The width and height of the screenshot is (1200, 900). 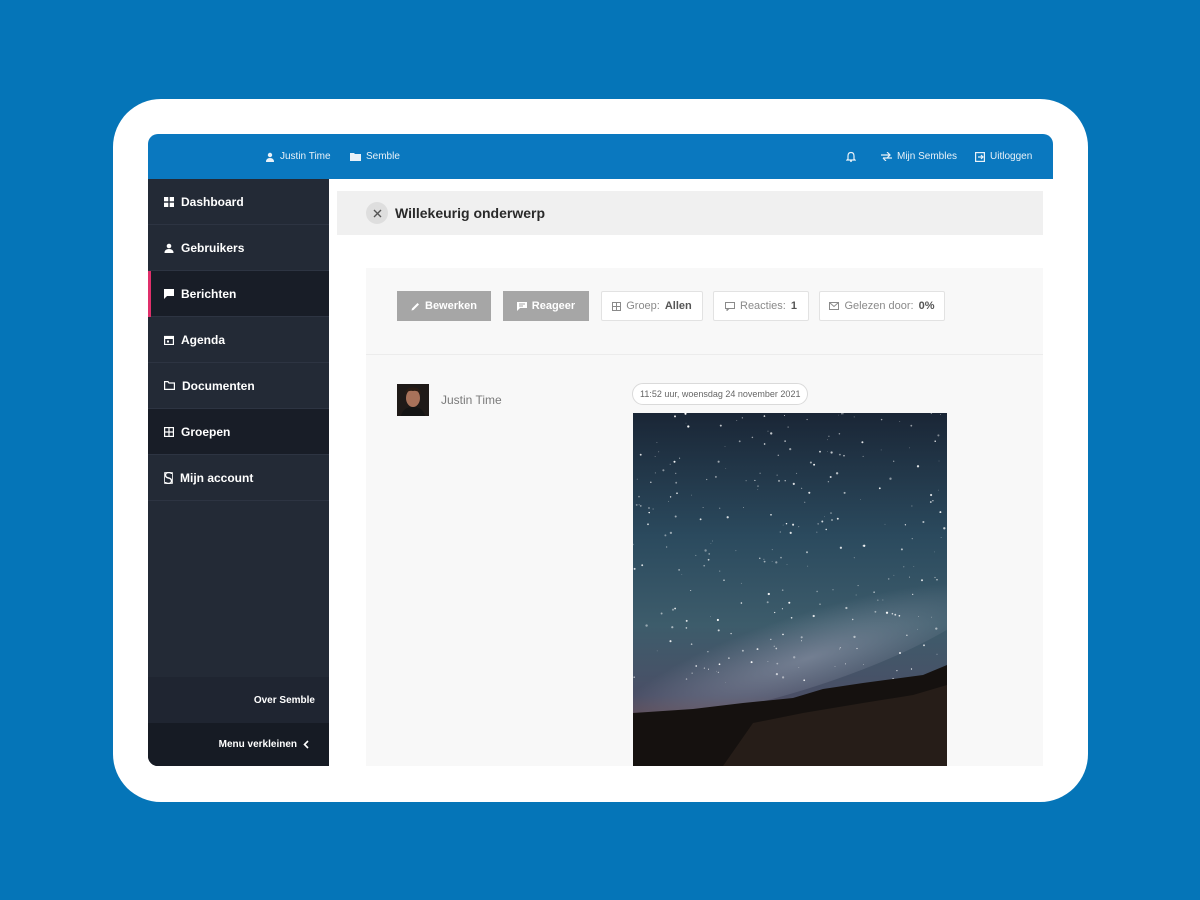 What do you see at coordinates (553, 306) in the screenshot?
I see `reply-button-label: Reageer` at bounding box center [553, 306].